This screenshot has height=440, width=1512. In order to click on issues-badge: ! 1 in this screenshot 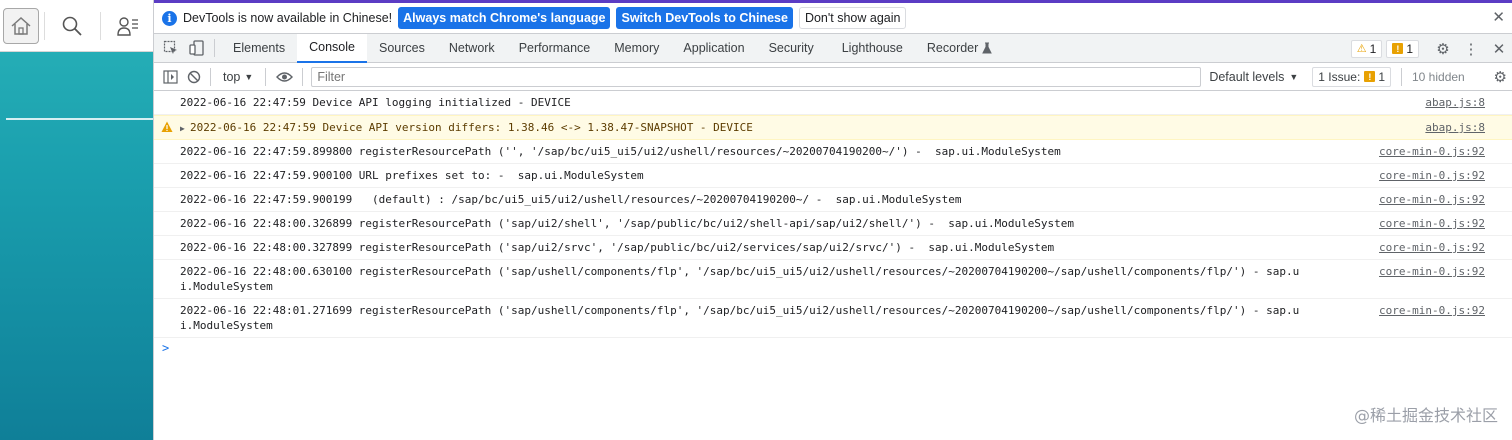, I will do `click(1402, 48)`.